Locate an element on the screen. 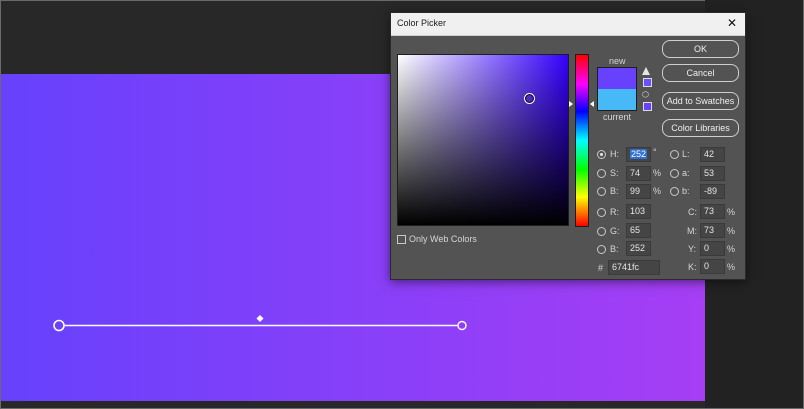  only-web-colors-label: Only Web Colors is located at coordinates (443, 239).